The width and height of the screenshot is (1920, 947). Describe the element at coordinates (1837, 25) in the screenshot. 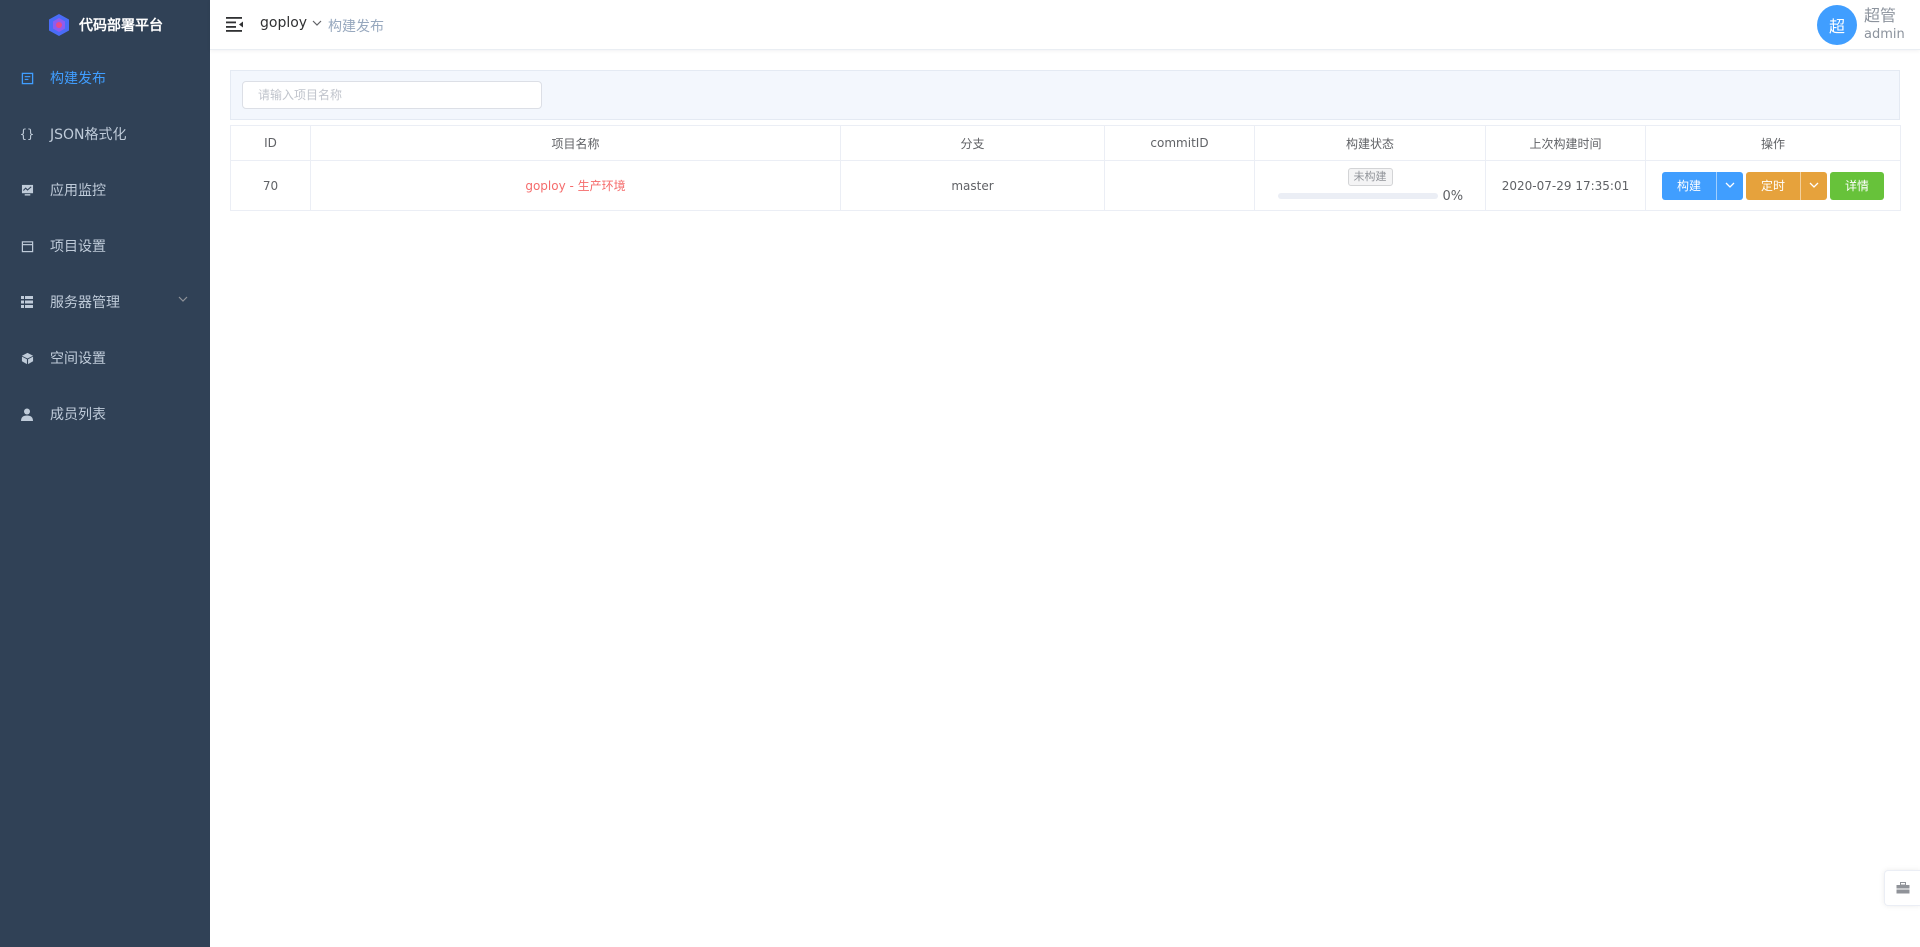

I see `avatar: 超` at that location.